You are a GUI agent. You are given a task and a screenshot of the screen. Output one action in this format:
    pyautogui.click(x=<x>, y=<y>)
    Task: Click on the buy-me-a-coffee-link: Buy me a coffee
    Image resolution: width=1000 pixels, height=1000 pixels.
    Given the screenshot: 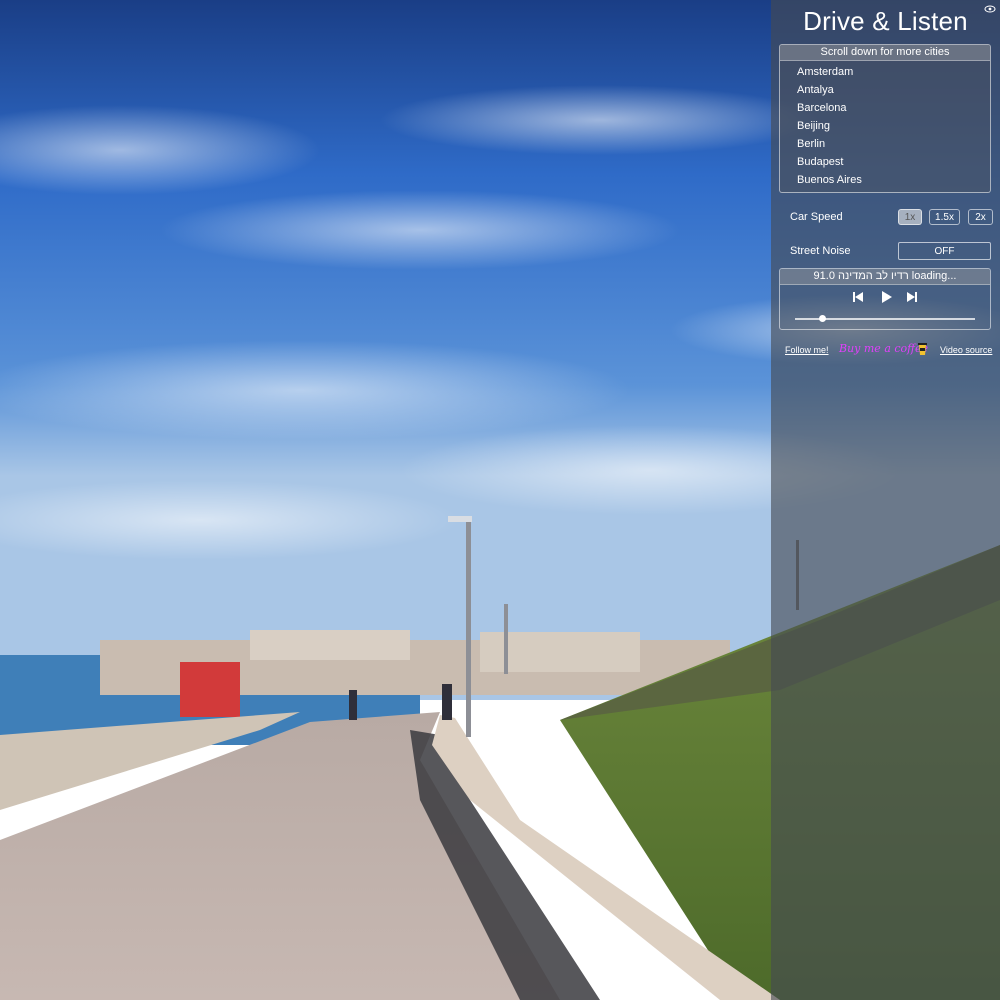 What is the action you would take?
    pyautogui.click(x=883, y=348)
    